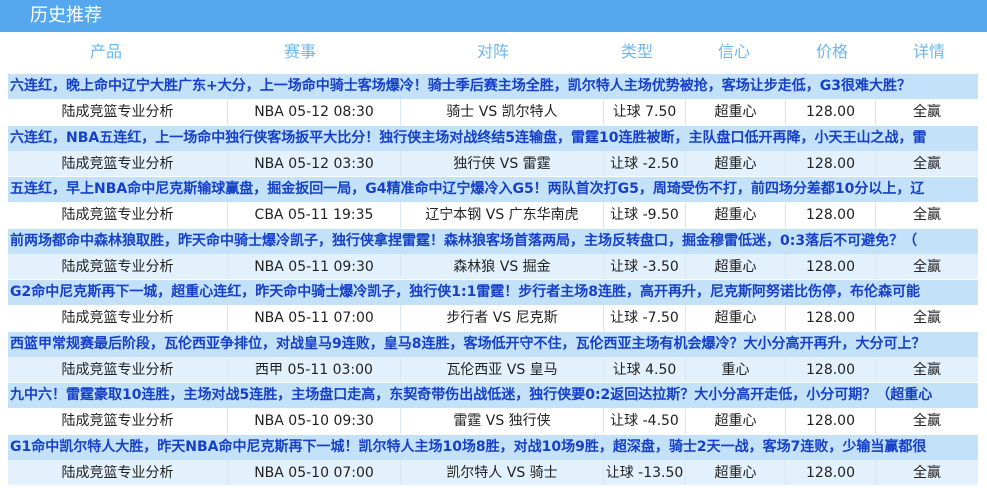 This screenshot has height=488, width=987. What do you see at coordinates (645, 369) in the screenshot?
I see `type-cell: 让球 4.50` at bounding box center [645, 369].